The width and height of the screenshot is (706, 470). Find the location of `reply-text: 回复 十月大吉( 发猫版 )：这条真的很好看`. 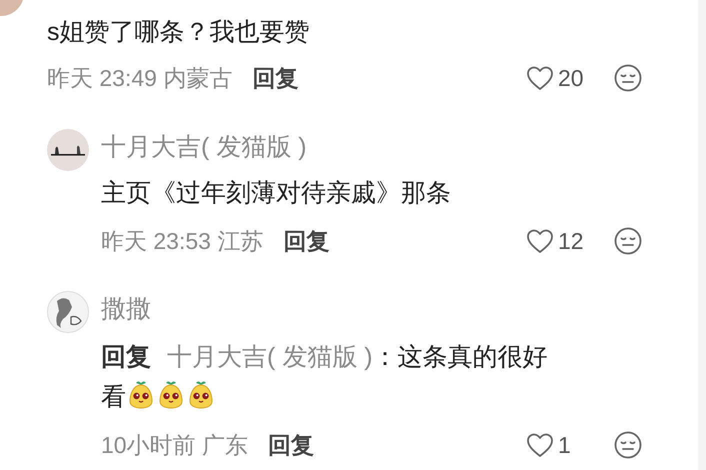

reply-text: 回复 十月大吉( 发猫版 )：这条真的很好看 is located at coordinates (325, 377).